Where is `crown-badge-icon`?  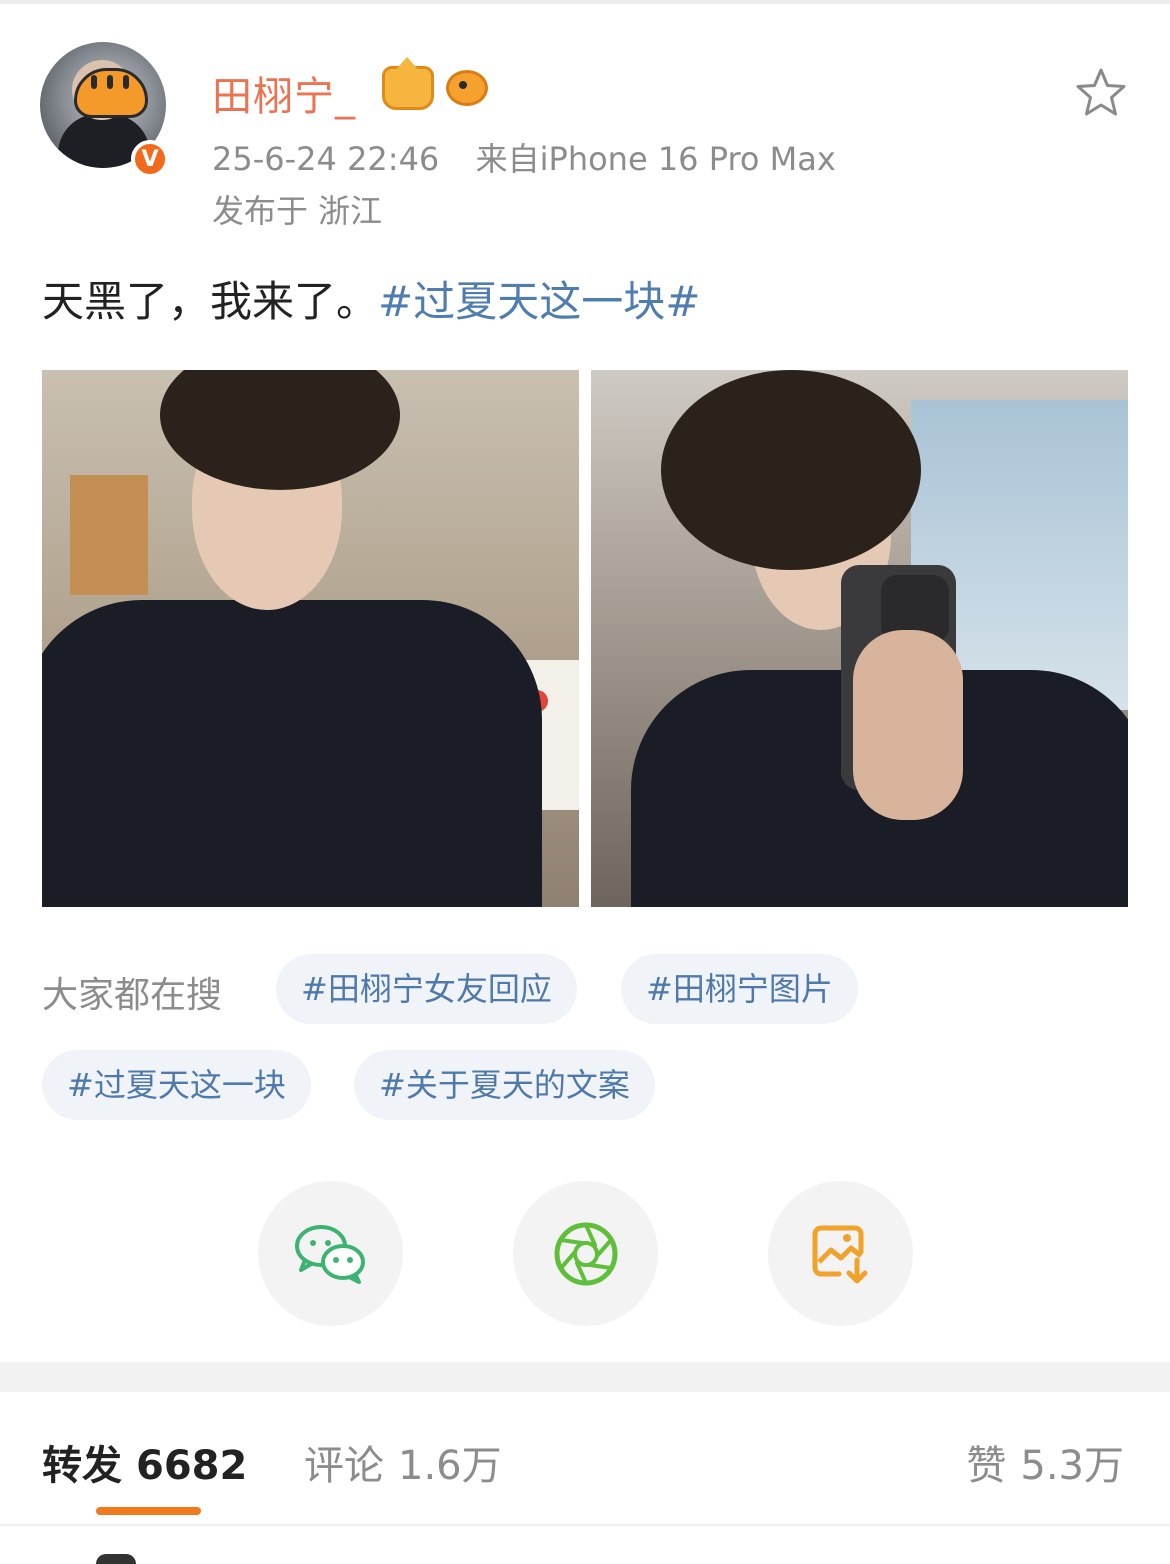
crown-badge-icon is located at coordinates (408, 83).